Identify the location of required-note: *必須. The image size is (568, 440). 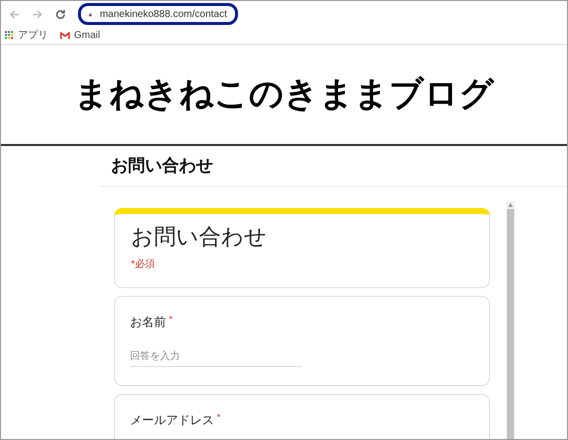
(143, 265).